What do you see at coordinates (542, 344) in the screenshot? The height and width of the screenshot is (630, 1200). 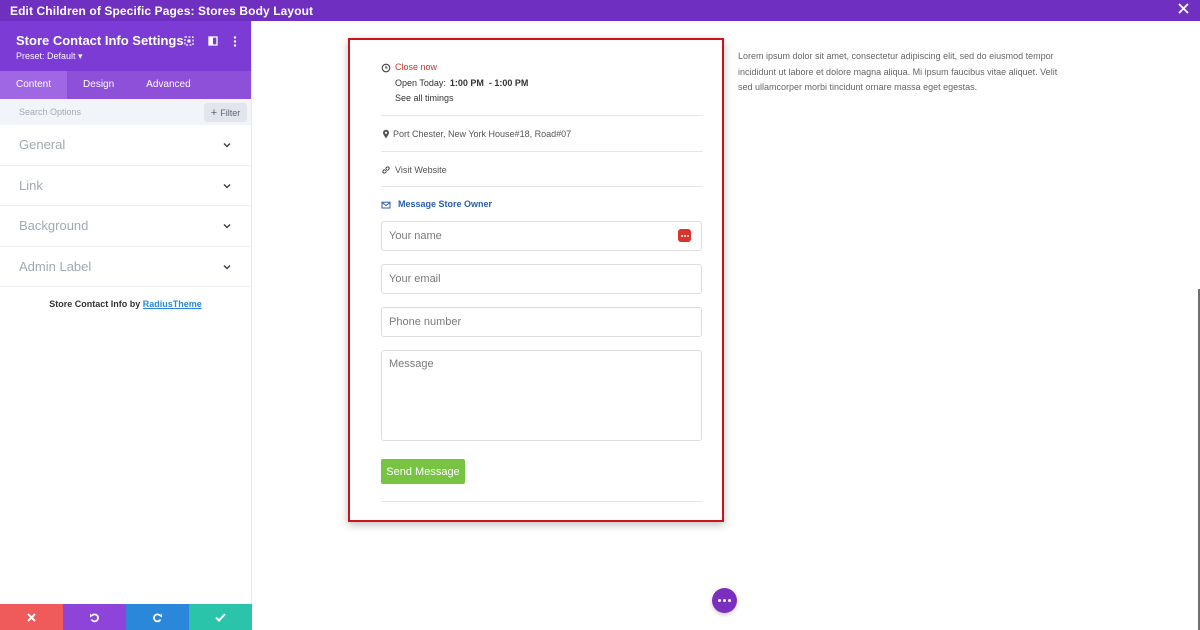 I see `message-form: Message Store Owner Send Message` at bounding box center [542, 344].